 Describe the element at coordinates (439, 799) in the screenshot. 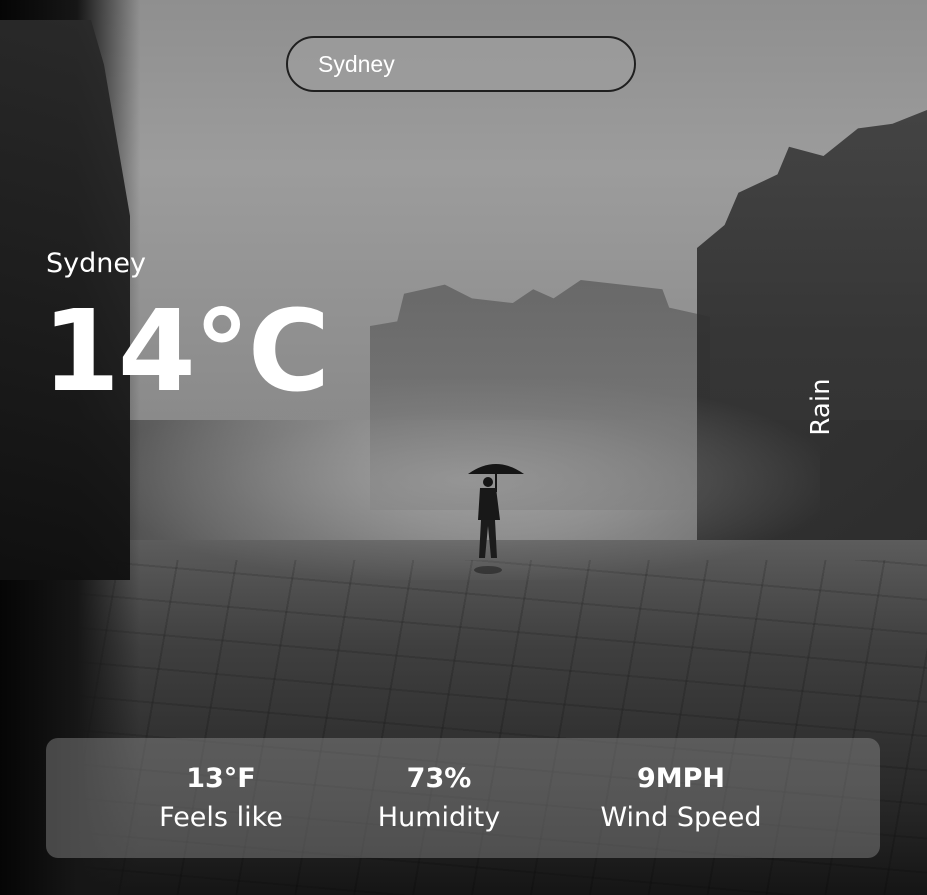

I see `humidity-stat: 73% Humidity` at that location.